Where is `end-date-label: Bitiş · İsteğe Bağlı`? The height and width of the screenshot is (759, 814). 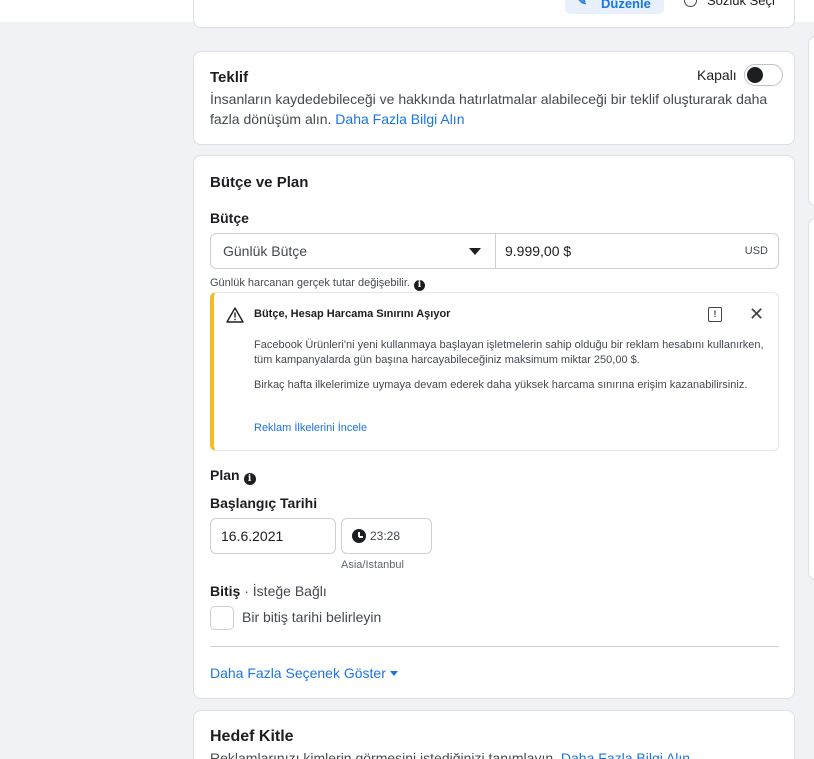 end-date-label: Bitiş · İsteğe Bağlı is located at coordinates (268, 591).